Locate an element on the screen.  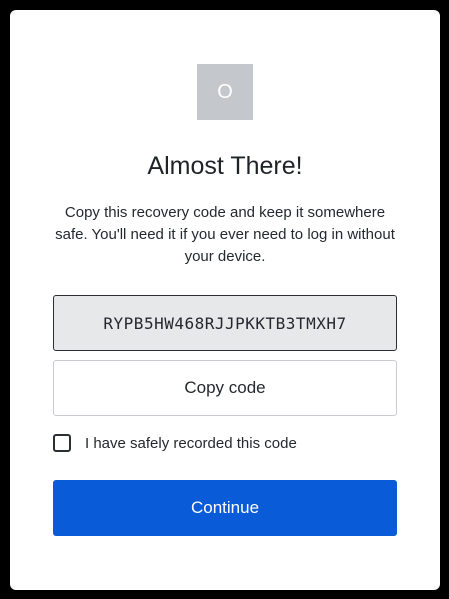
page-title: Almost There! is located at coordinates (225, 166).